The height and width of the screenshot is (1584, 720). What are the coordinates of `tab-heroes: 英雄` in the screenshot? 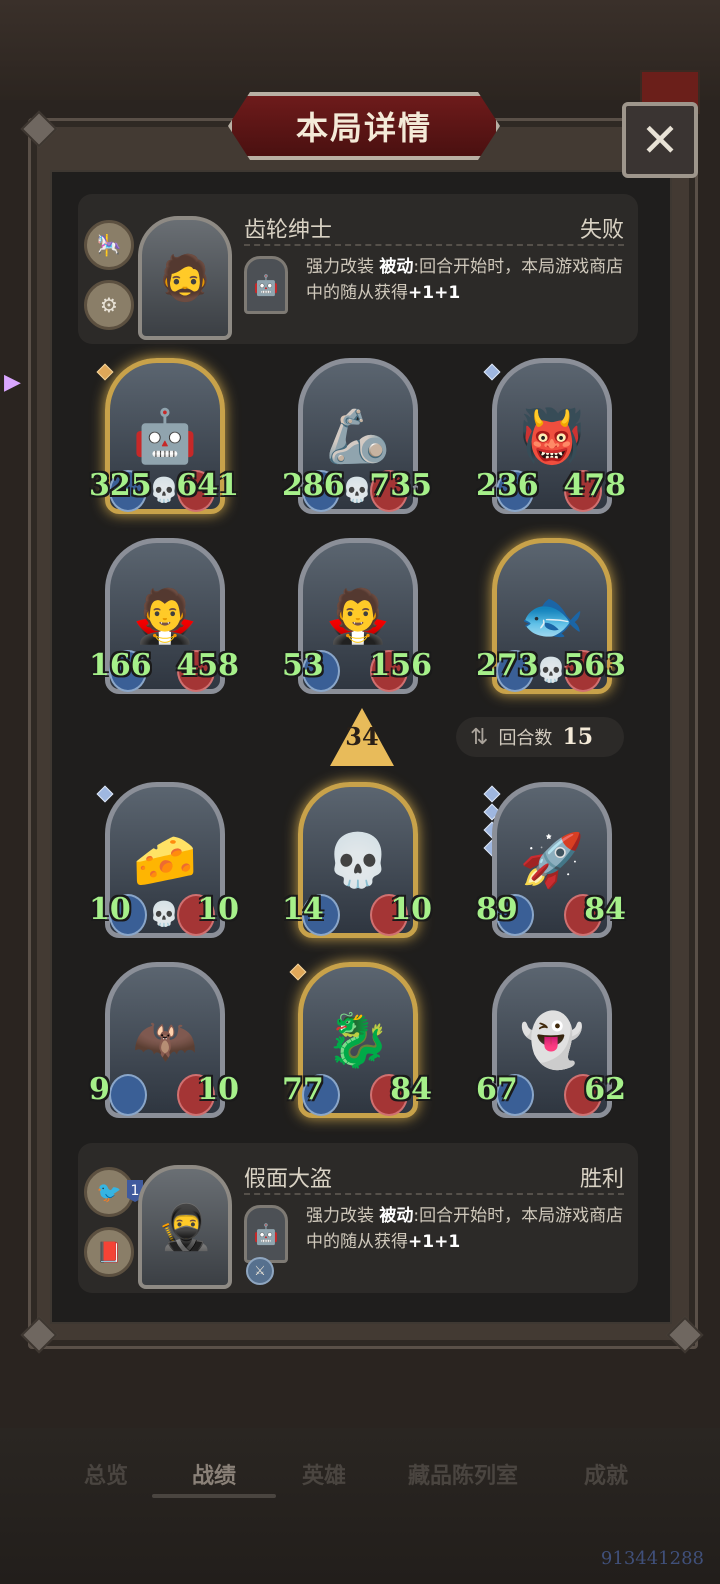 It's located at (324, 1474).